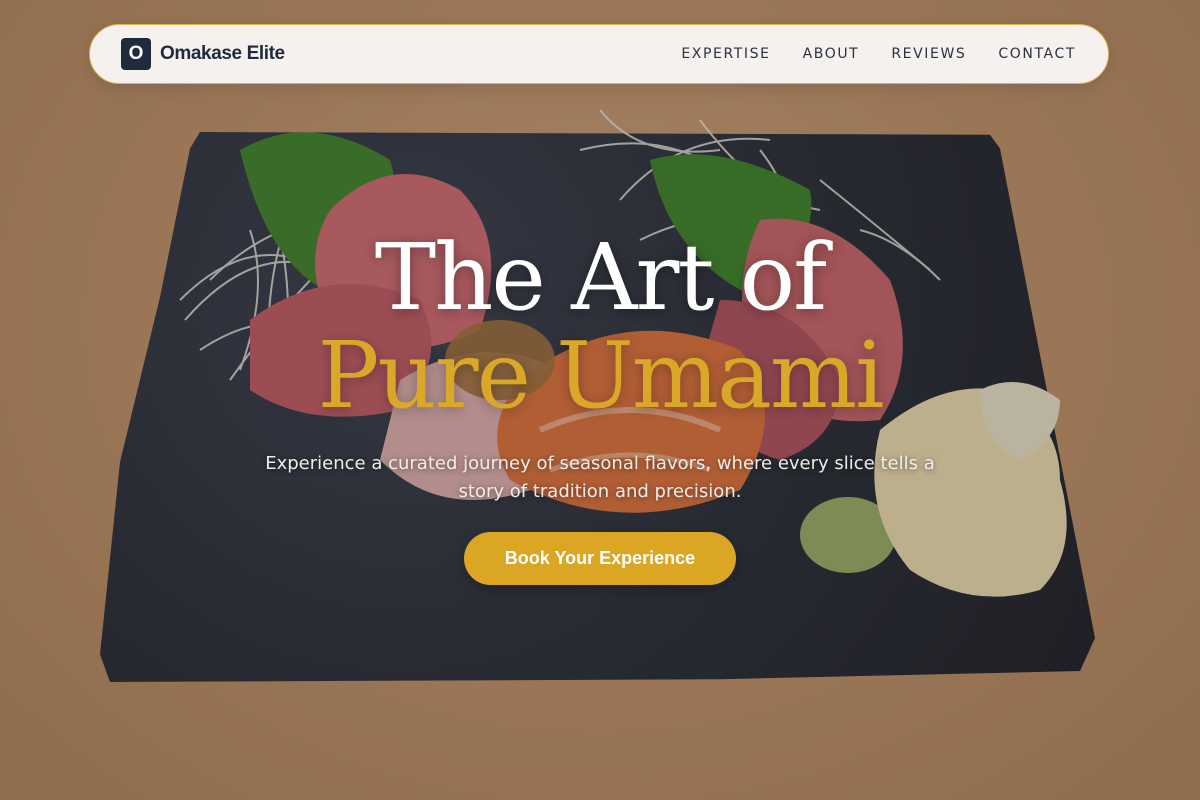 The height and width of the screenshot is (800, 1200). I want to click on headline-line-2: Pure Umami, so click(600, 375).